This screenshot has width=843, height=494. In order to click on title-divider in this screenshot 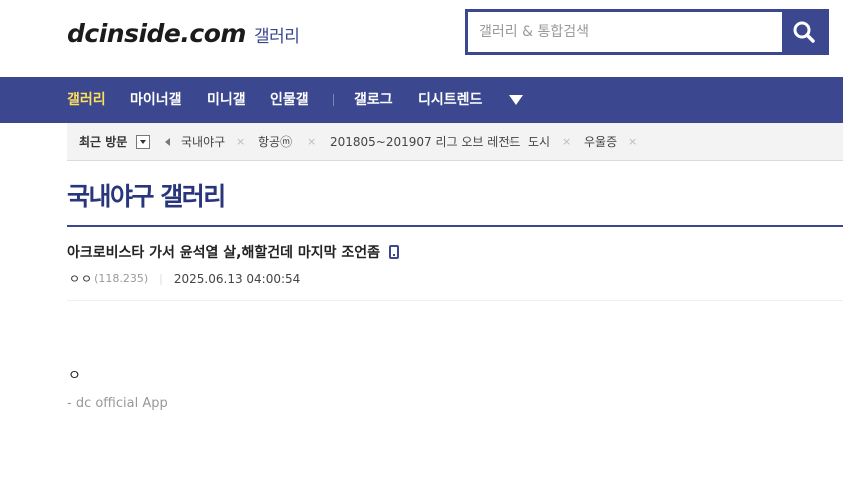, I will do `click(455, 226)`.